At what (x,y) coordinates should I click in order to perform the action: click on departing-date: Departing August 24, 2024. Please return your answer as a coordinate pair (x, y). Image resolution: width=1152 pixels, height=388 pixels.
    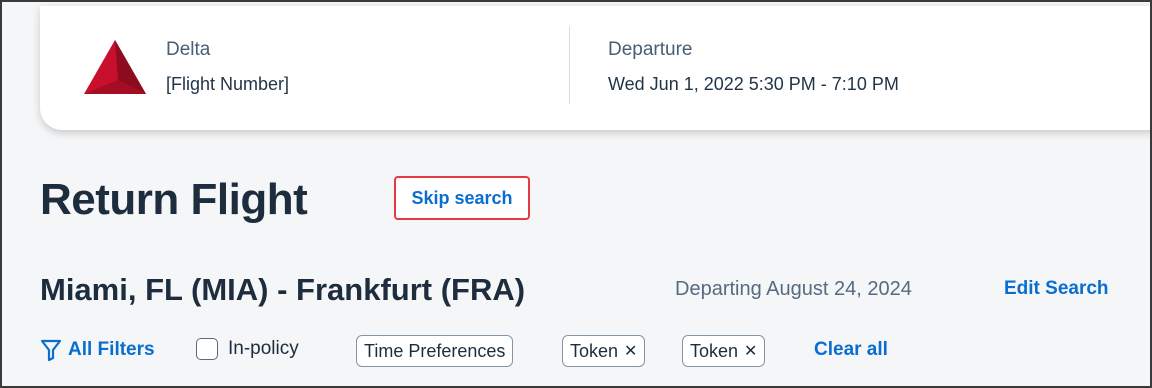
    Looking at the image, I should click on (793, 289).